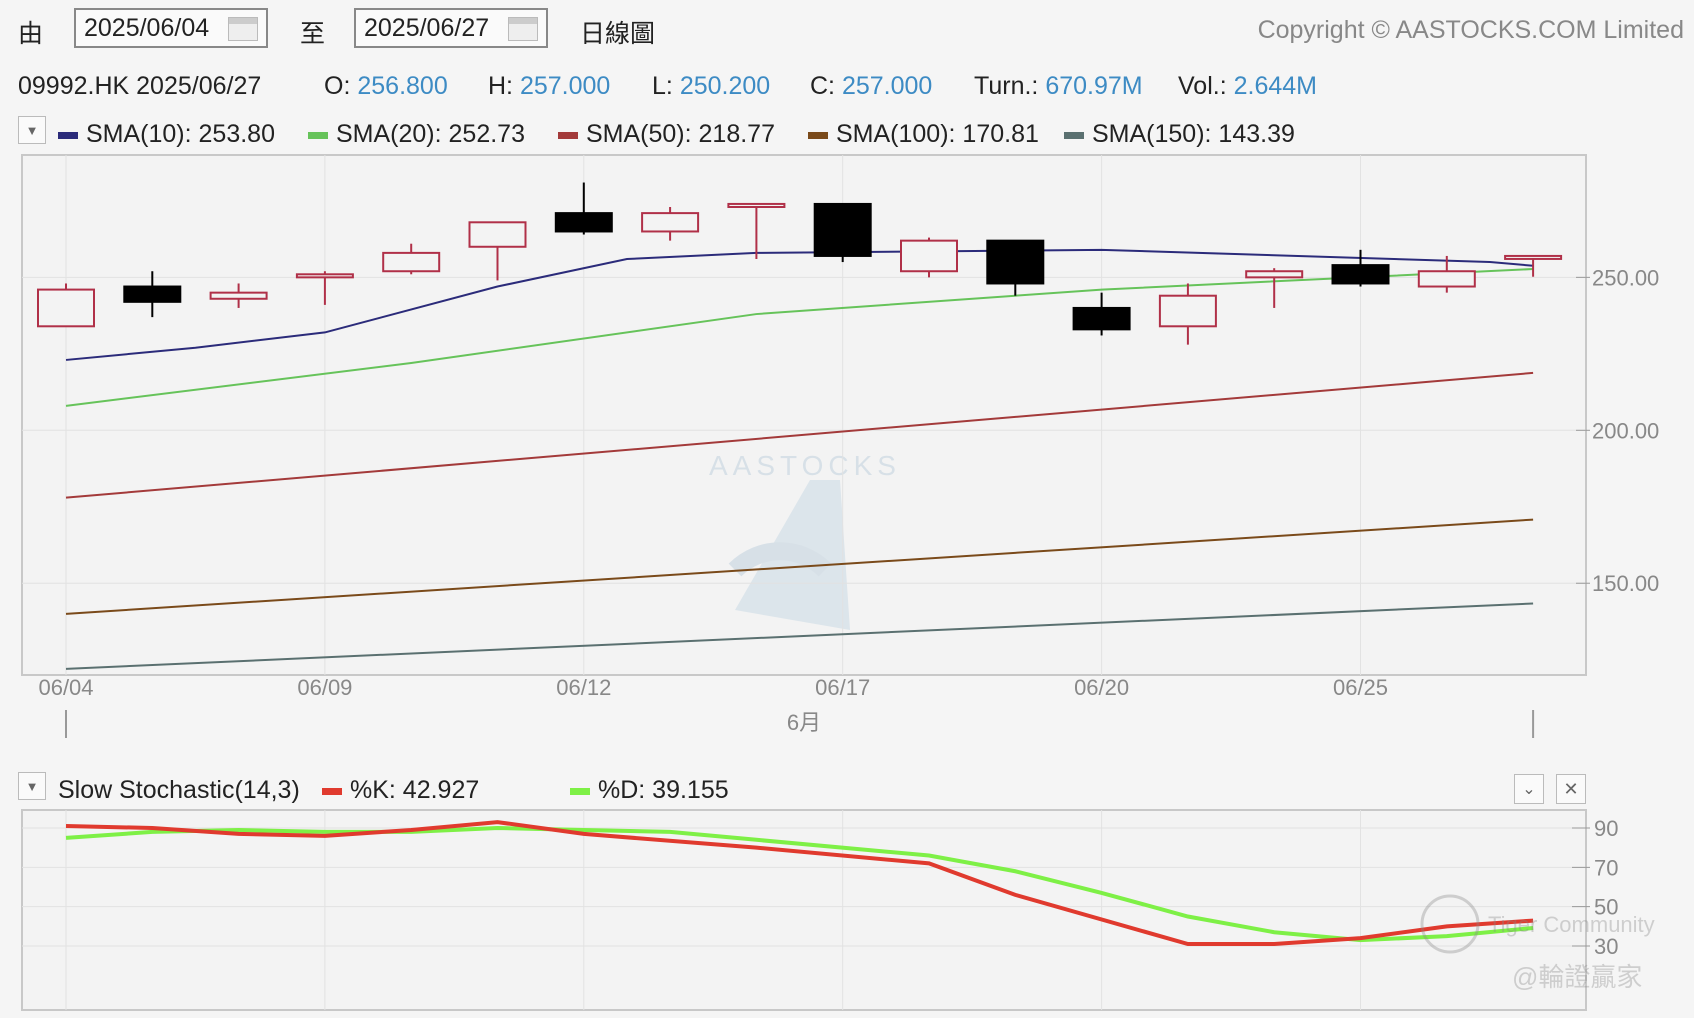 Image resolution: width=1694 pixels, height=1018 pixels. Describe the element at coordinates (805, 465) in the screenshot. I see `watermark-brand: AASTOCKS` at that location.